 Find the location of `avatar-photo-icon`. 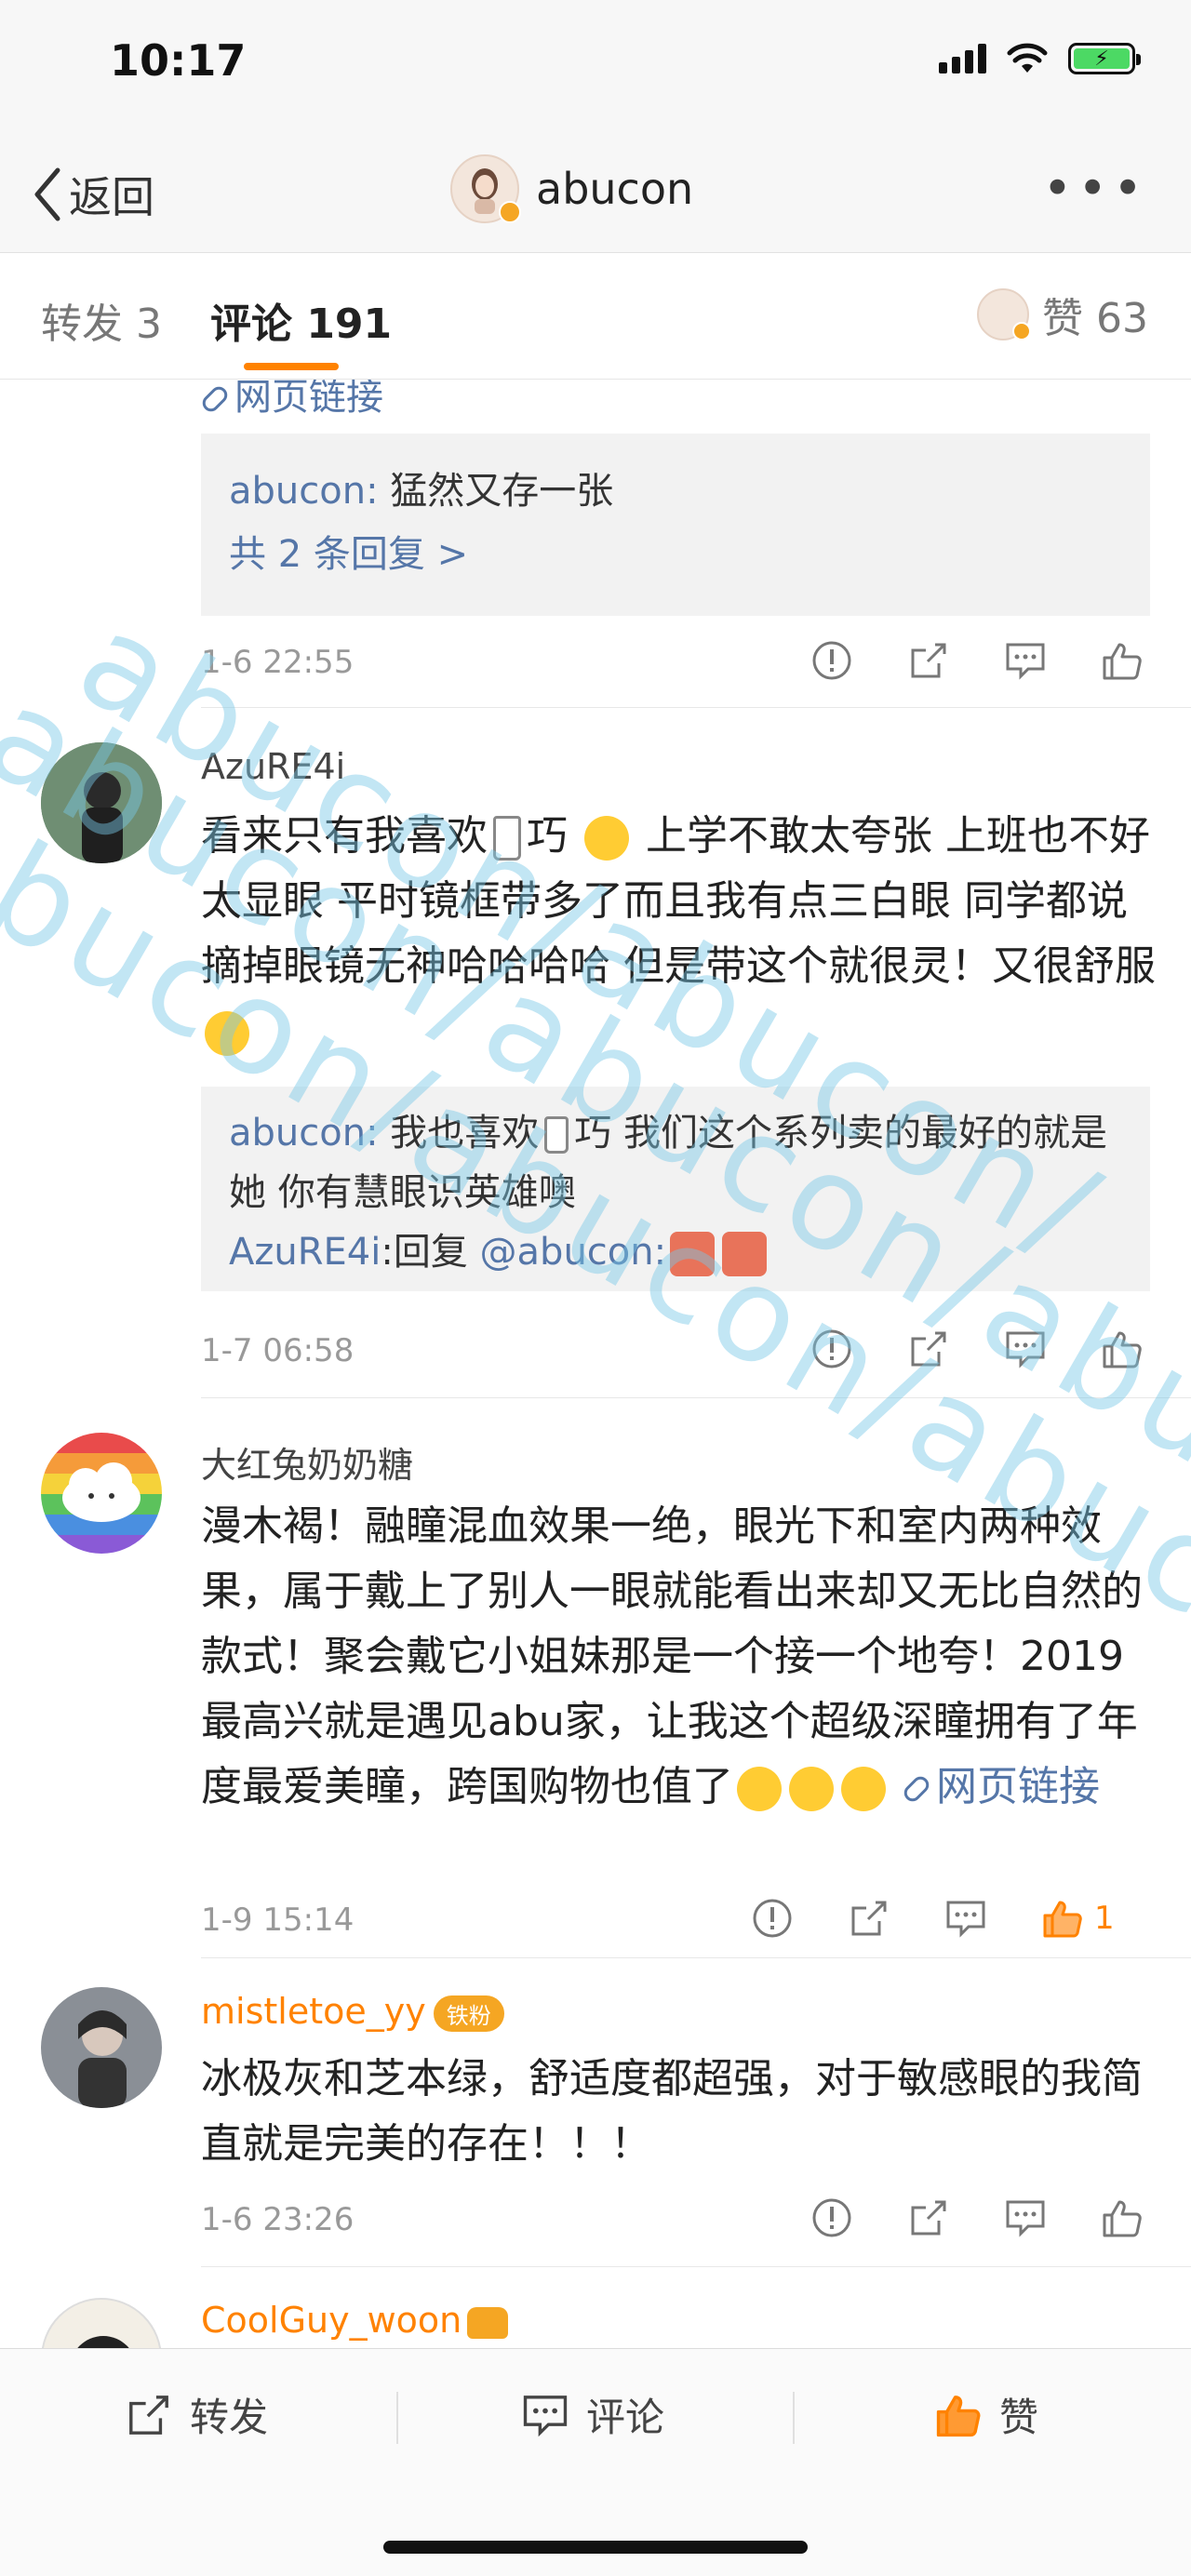

avatar-photo-icon is located at coordinates (101, 2047).